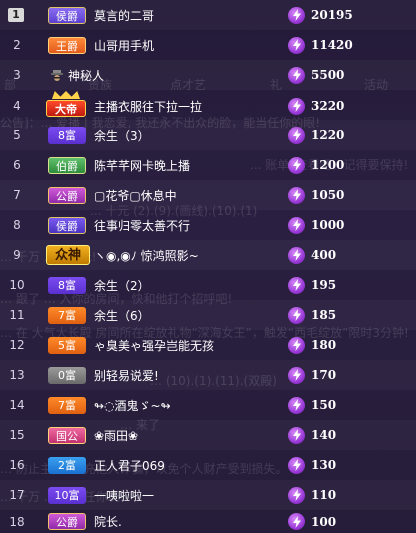 The height and width of the screenshot is (533, 416). What do you see at coordinates (122, 285) in the screenshot?
I see `user-name: 余生（2）` at bounding box center [122, 285].